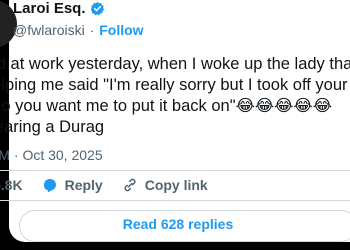 The height and width of the screenshot is (250, 350). Describe the element at coordinates (97, 8) in the screenshot. I see `verified-badge-icon` at that location.